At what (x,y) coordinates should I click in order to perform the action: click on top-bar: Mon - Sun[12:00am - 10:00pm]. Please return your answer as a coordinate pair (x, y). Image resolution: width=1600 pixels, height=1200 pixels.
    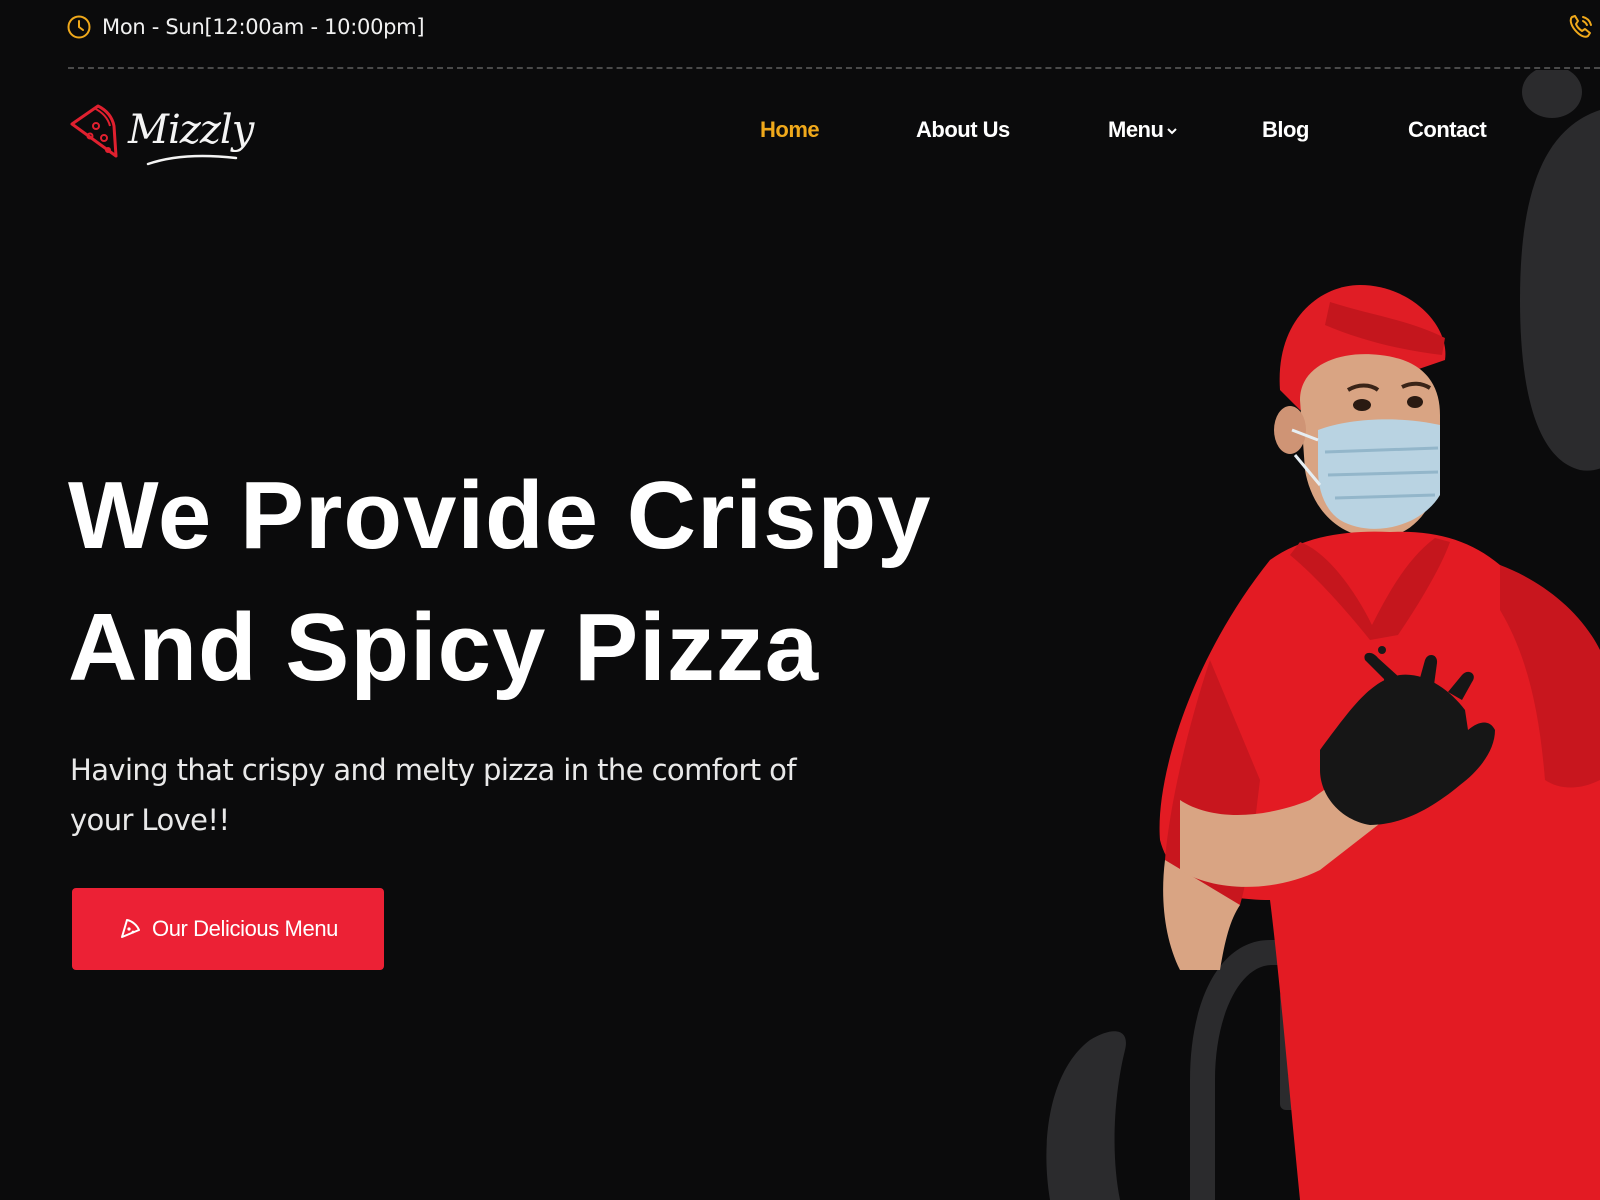
    Looking at the image, I should click on (800, 34).